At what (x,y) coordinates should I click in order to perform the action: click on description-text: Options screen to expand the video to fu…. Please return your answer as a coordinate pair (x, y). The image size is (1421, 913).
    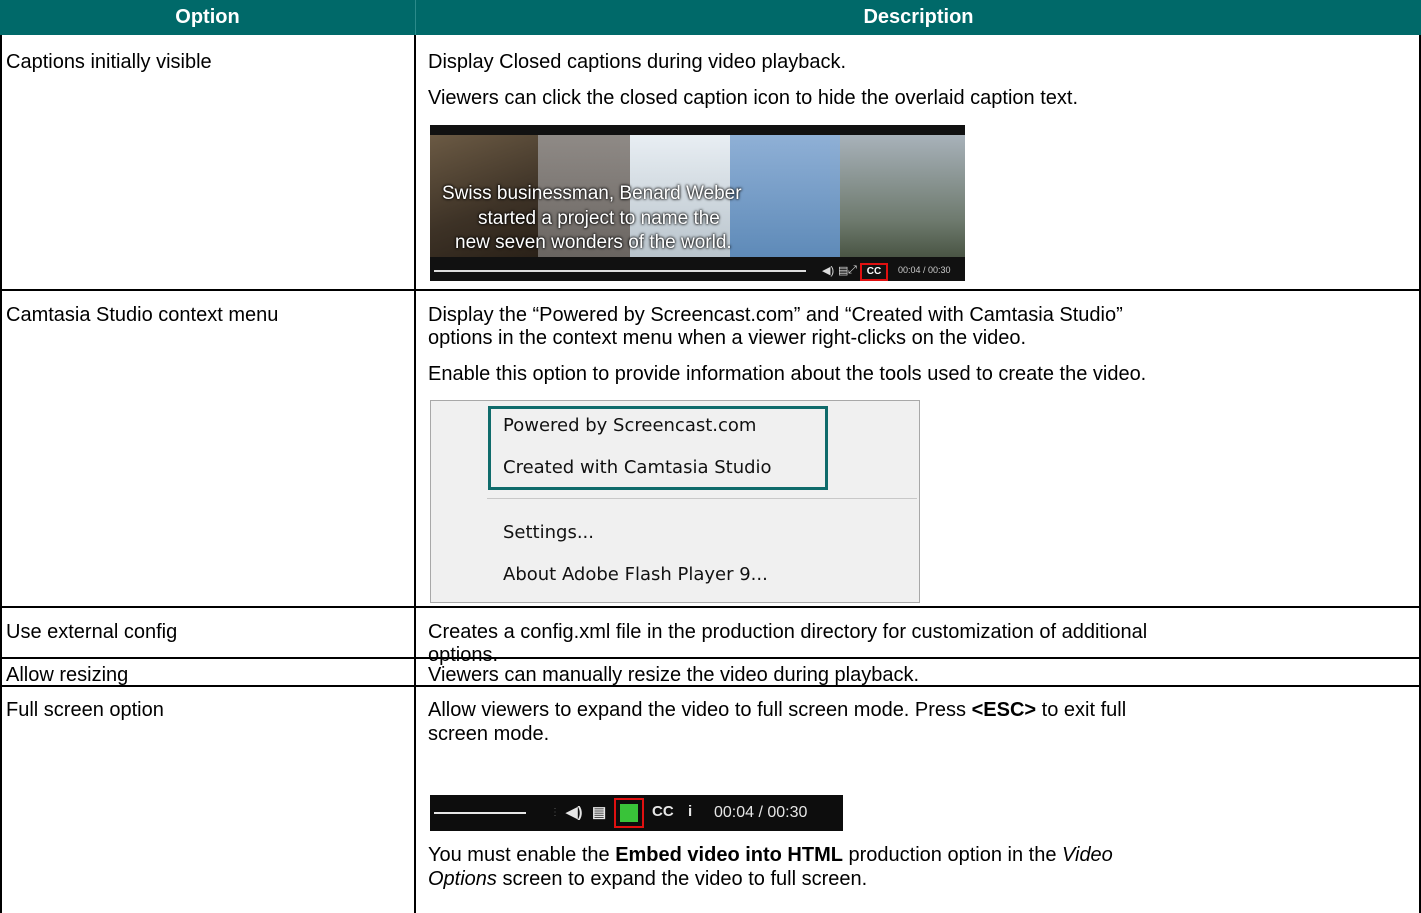
    Looking at the image, I should click on (648, 879).